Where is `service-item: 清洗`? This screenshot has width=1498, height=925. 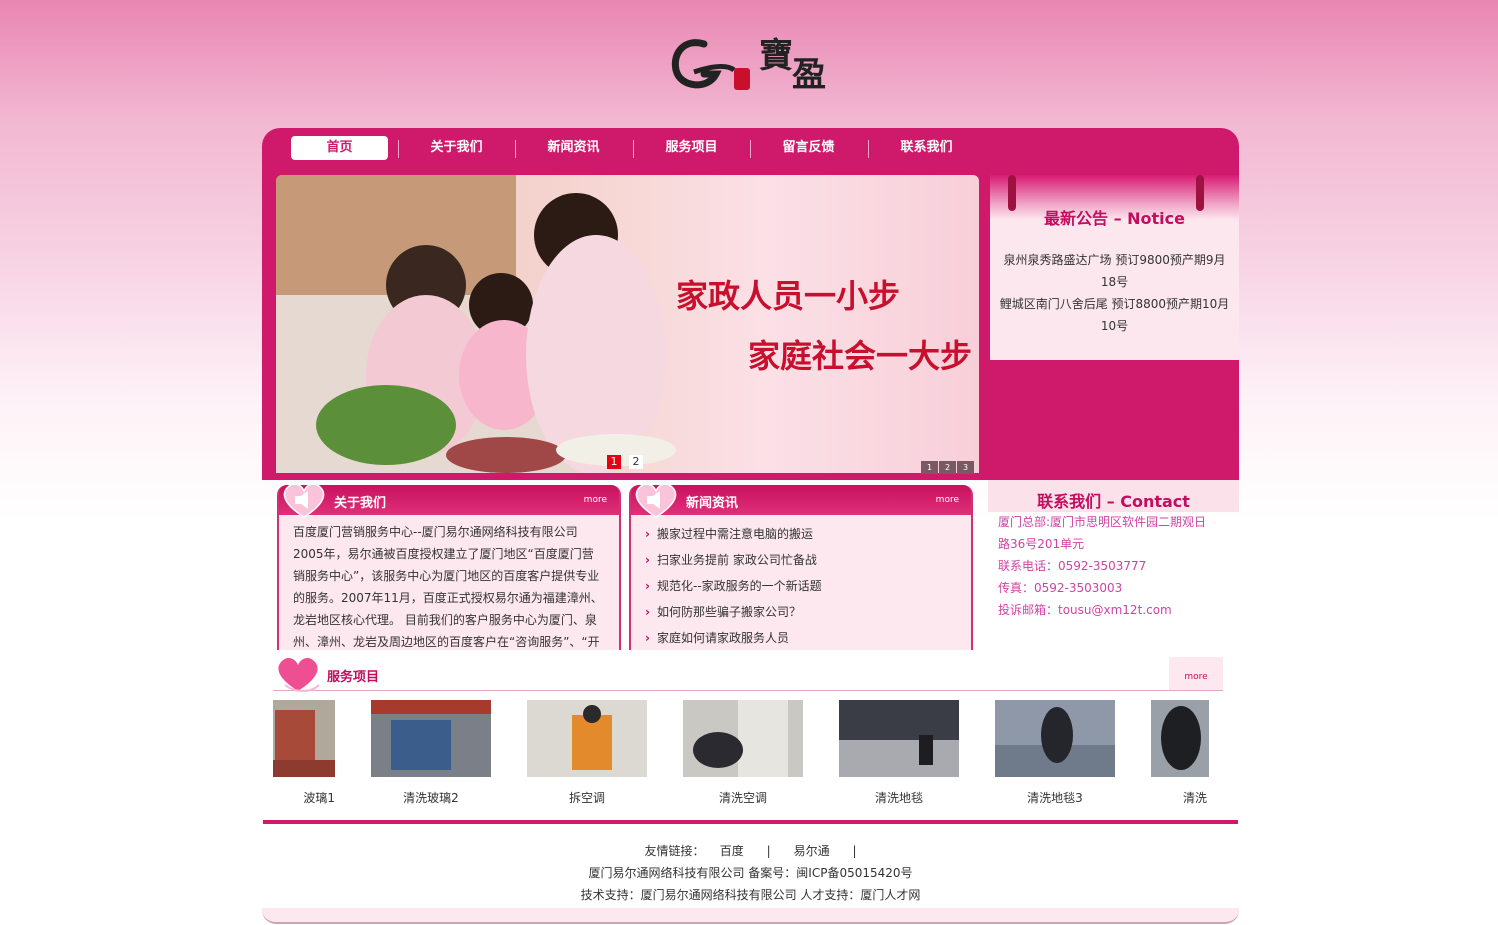
service-item: 清洗 is located at coordinates (1180, 753).